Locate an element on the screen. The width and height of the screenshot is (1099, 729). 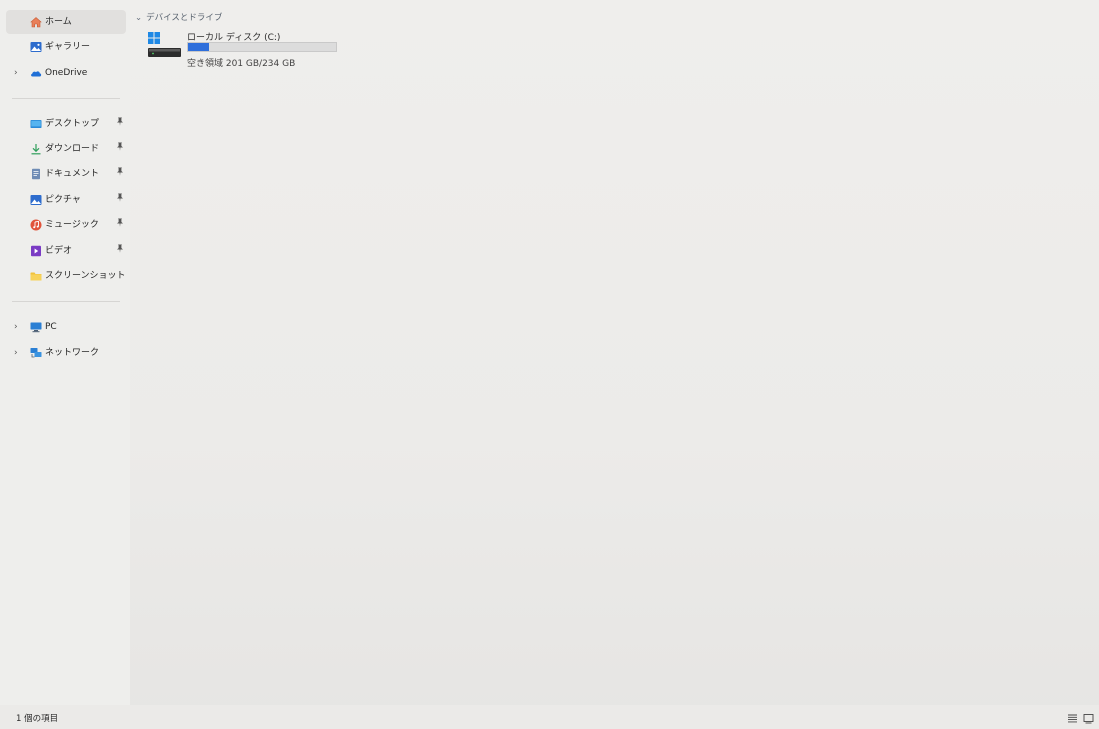
drive-free-space: 空き領域 201 GB/234 GB is located at coordinates (241, 64).